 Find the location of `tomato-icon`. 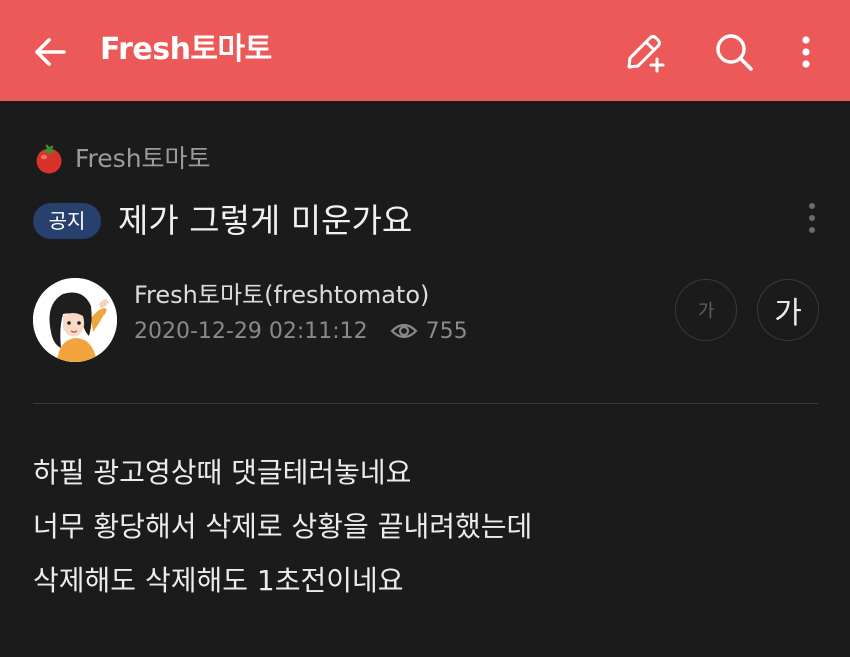

tomato-icon is located at coordinates (49, 159).